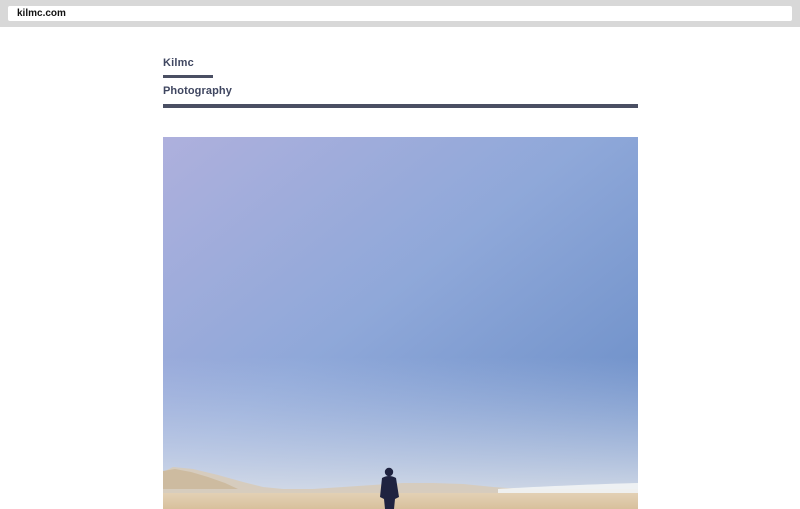 This screenshot has width=800, height=509. Describe the element at coordinates (197, 91) in the screenshot. I see `nav-link-photography: Photography` at that location.